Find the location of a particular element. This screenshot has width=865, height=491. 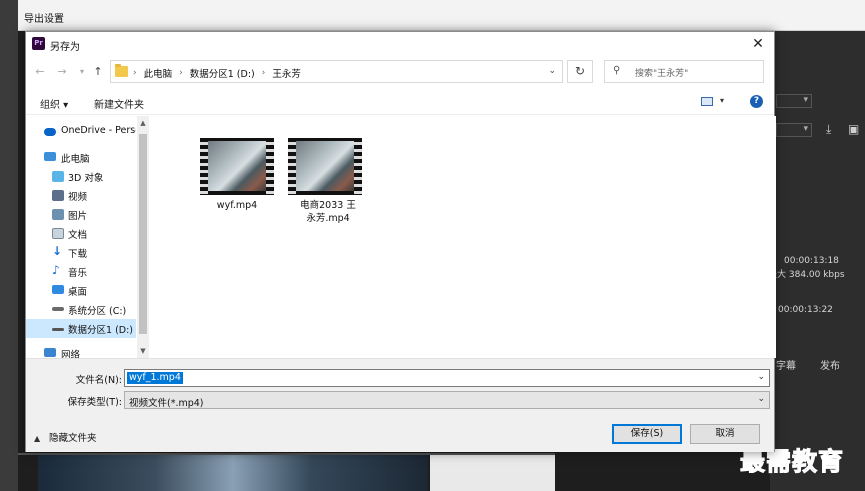

file-name: wyf.mp4 is located at coordinates (237, 205).